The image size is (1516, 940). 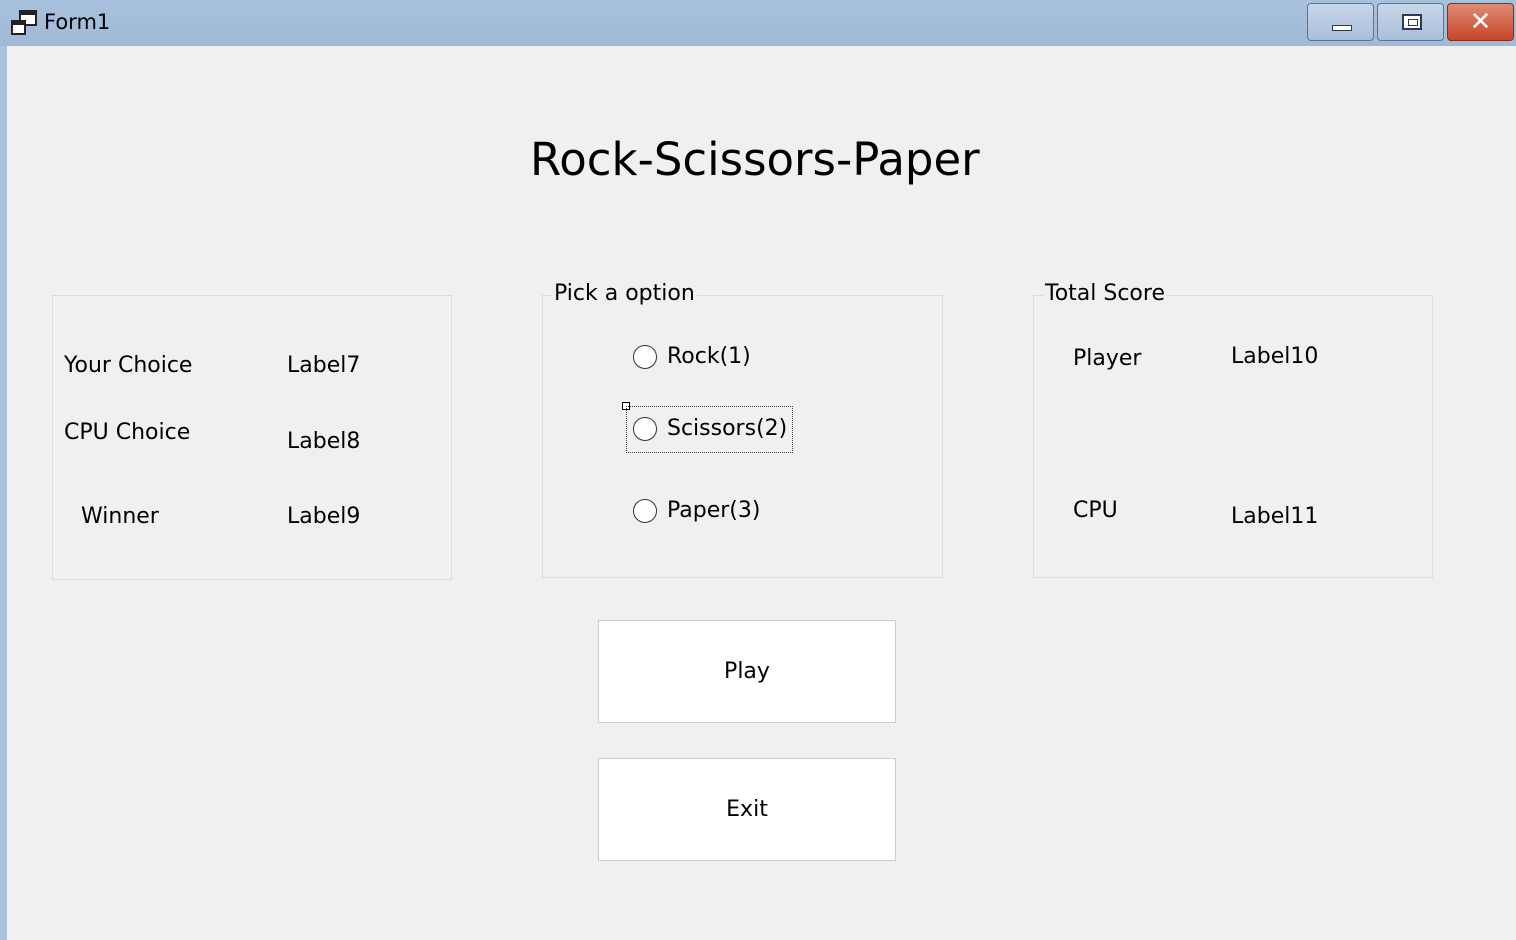 I want to click on score-group-legend: Total Score, so click(x=1105, y=293).